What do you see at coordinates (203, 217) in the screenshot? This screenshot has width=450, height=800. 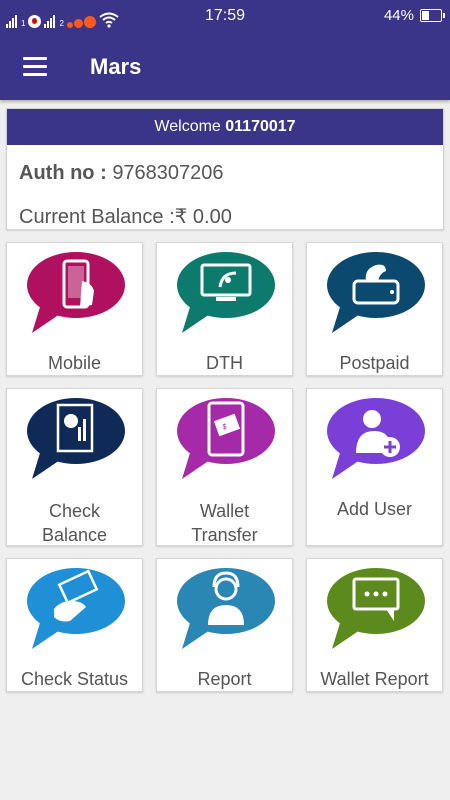 I see `balance-value: ₹ 0.00` at bounding box center [203, 217].